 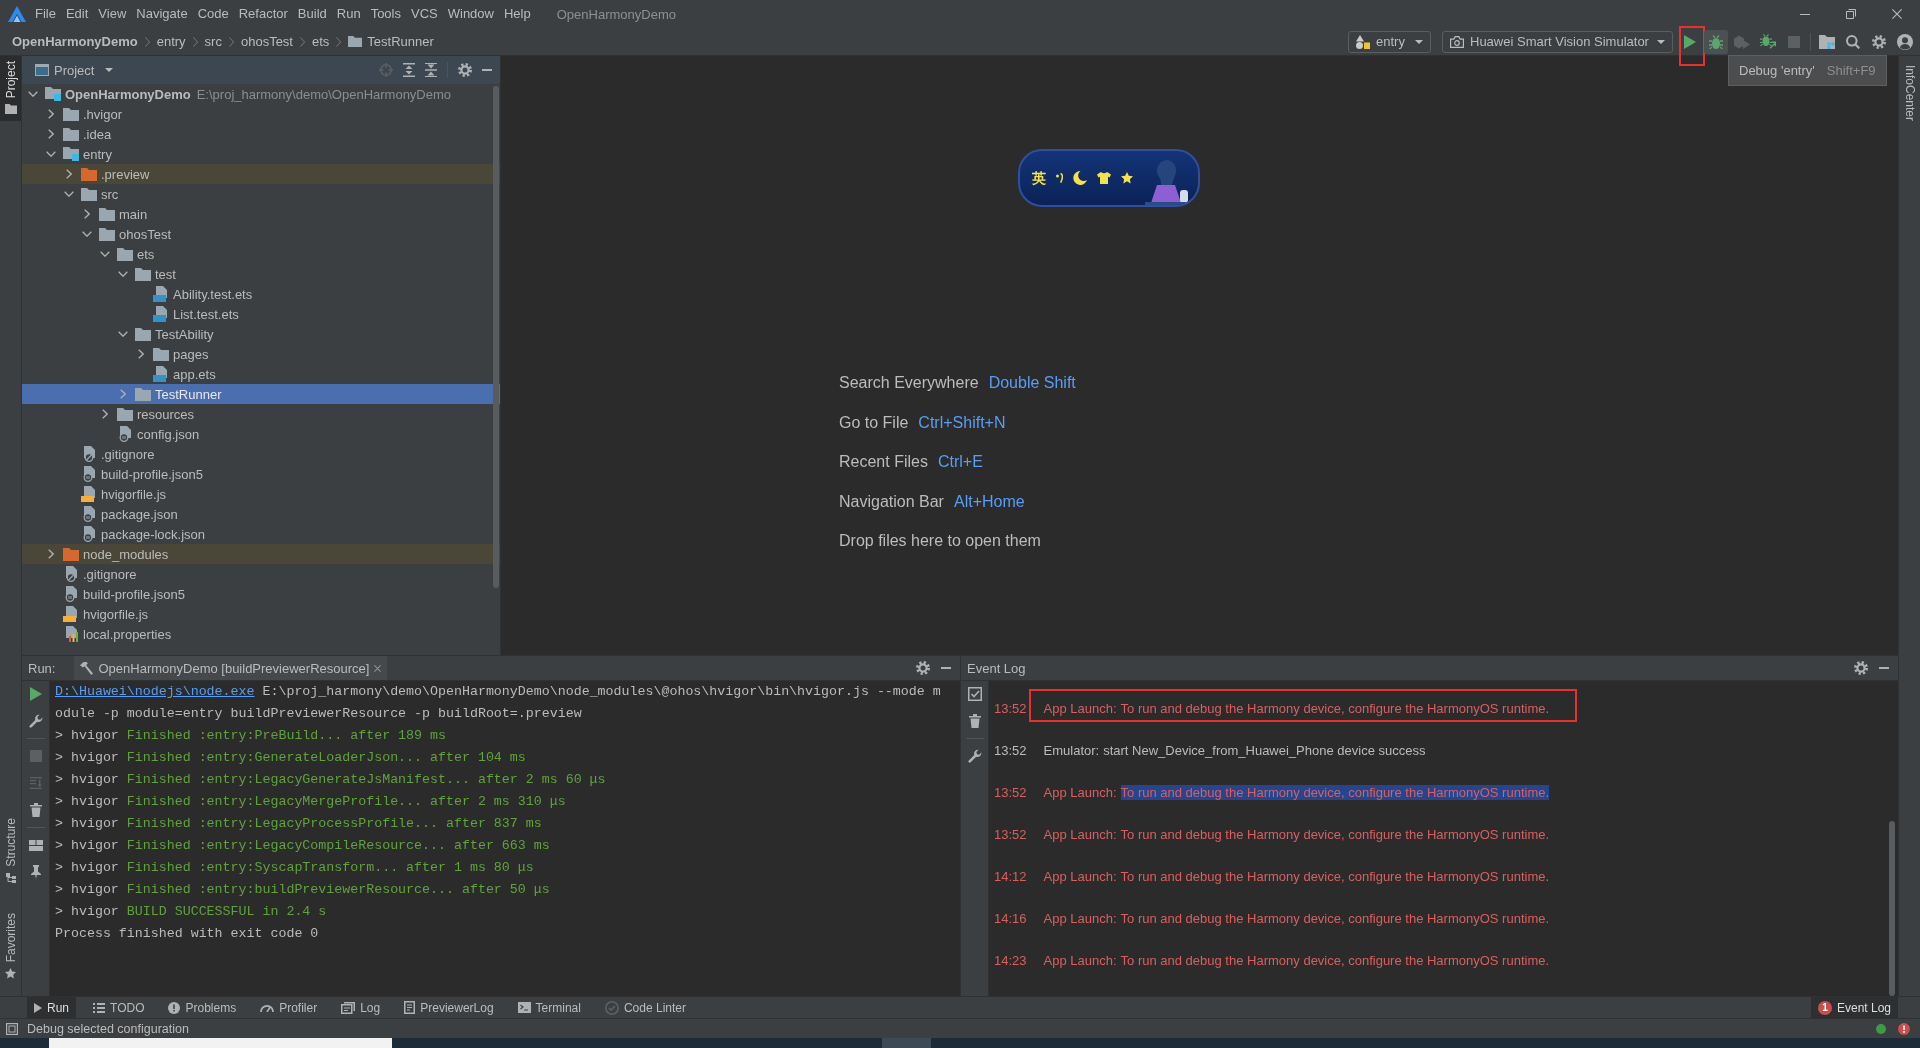 What do you see at coordinates (261, 434) in the screenshot?
I see `tree-item: config.json` at bounding box center [261, 434].